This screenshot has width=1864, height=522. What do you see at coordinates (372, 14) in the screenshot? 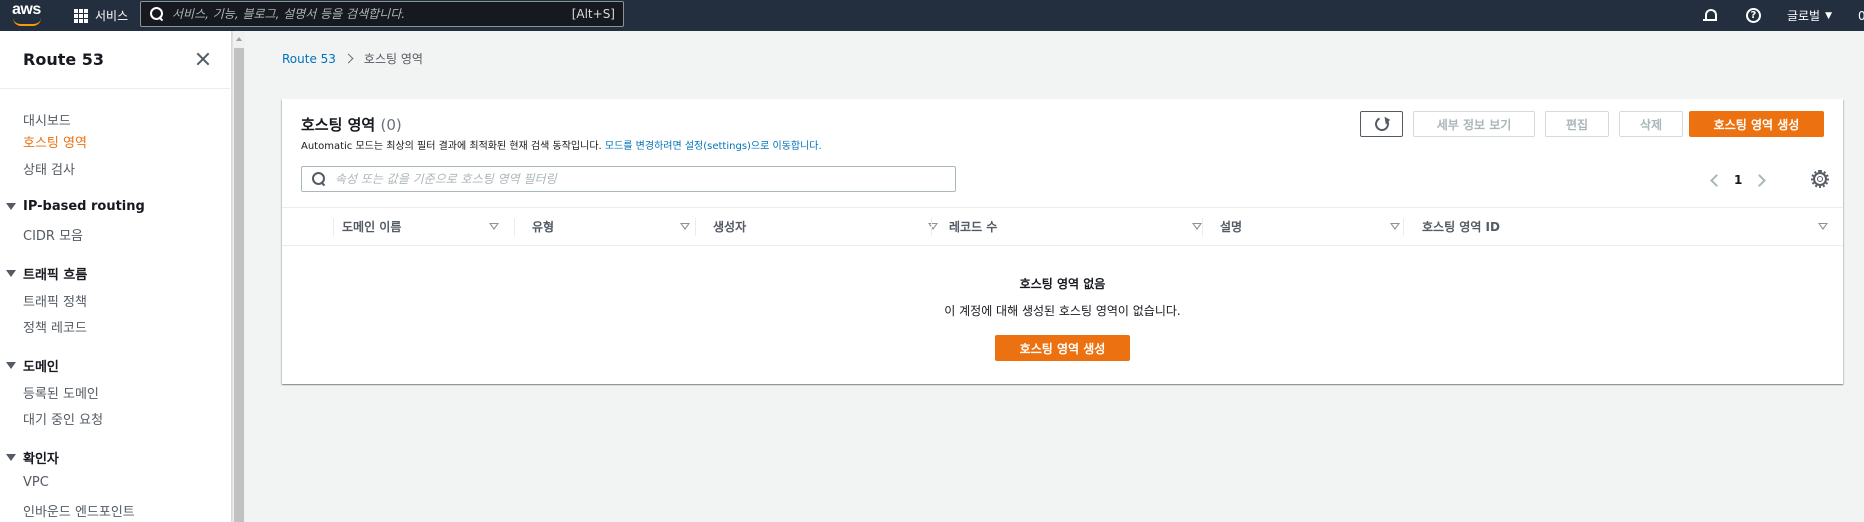
I see `global-search-input` at bounding box center [372, 14].